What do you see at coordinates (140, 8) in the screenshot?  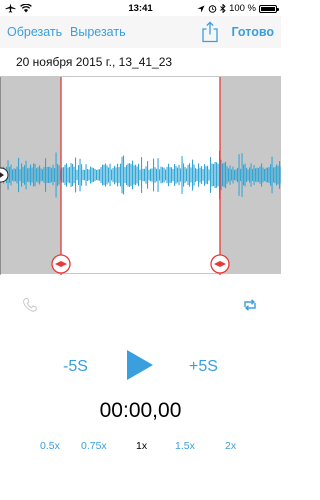 I see `status-bar: 13:41 100 %` at bounding box center [140, 8].